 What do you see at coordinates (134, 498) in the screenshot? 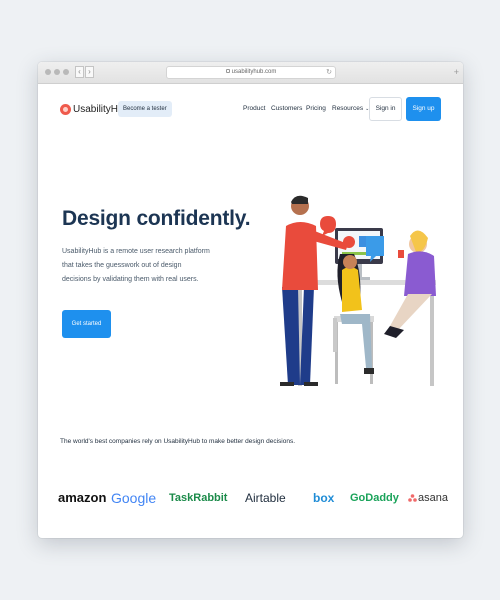
I see `google-logo: Google` at bounding box center [134, 498].